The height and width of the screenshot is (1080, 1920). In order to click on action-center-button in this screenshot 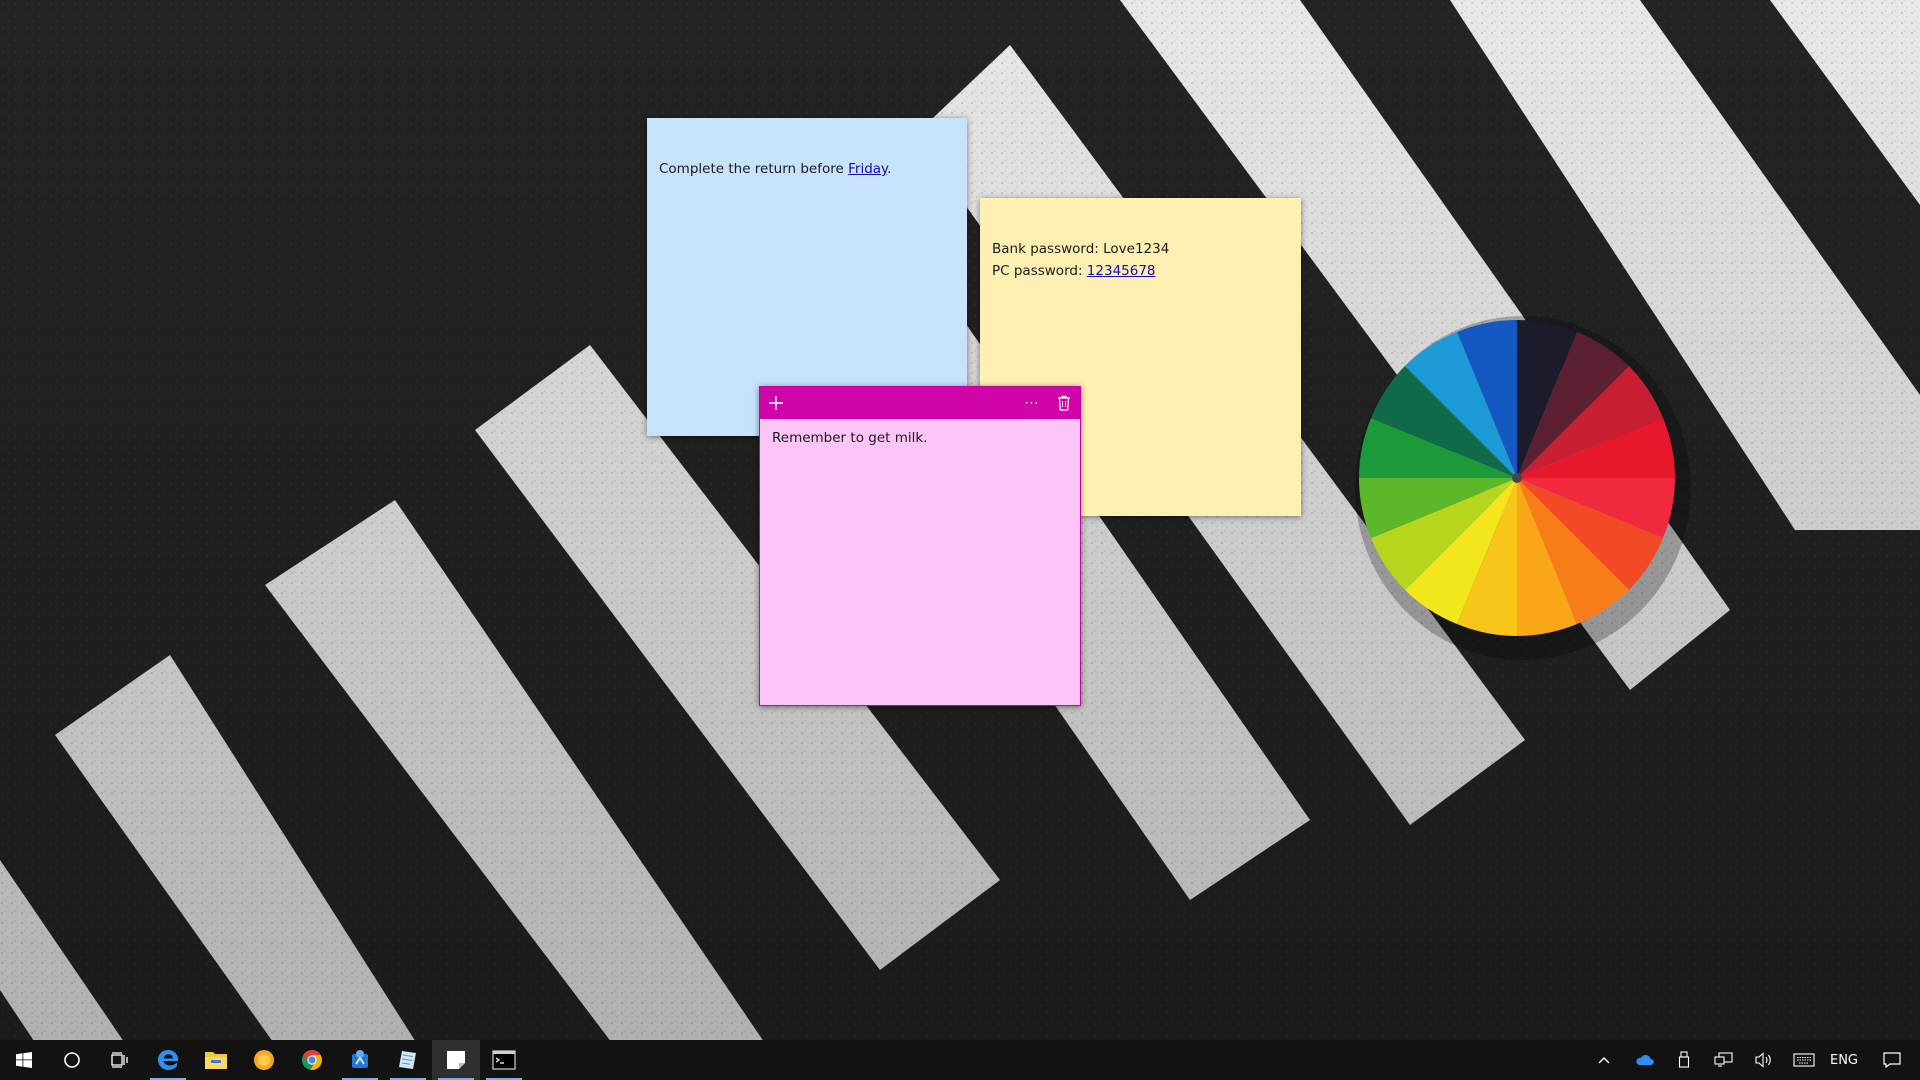, I will do `click(1892, 1060)`.